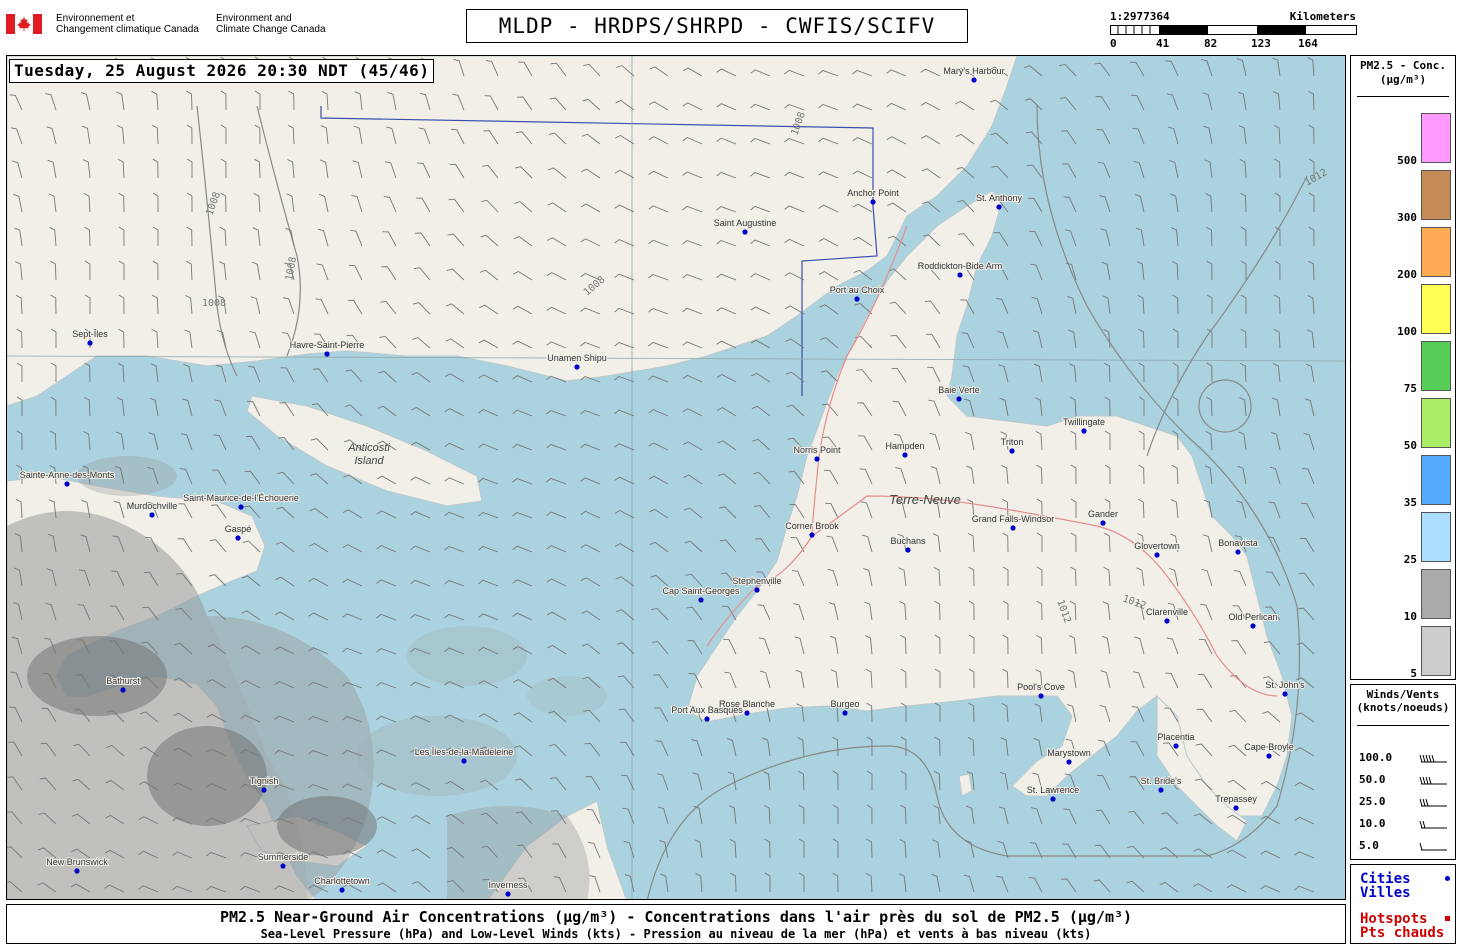 This screenshot has height=950, width=1460. I want to click on scale-unit: Kilometers, so click(1322, 16).